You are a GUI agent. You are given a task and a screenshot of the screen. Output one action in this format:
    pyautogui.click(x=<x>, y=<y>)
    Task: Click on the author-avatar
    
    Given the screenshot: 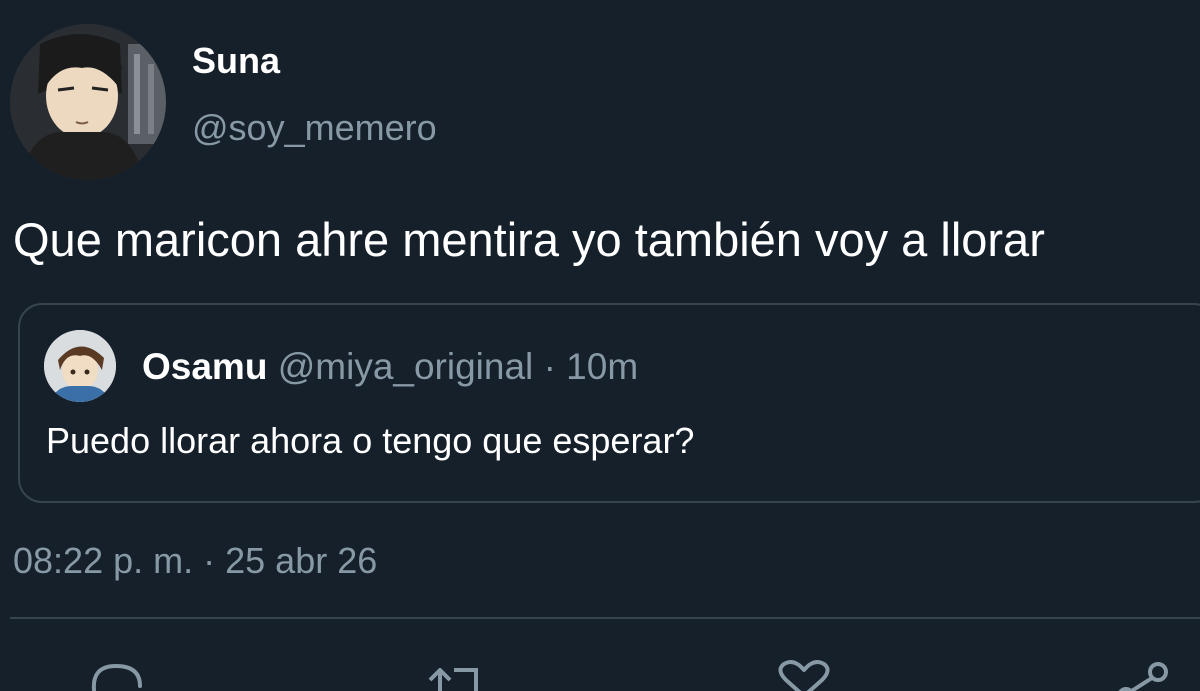 What is the action you would take?
    pyautogui.click(x=88, y=102)
    